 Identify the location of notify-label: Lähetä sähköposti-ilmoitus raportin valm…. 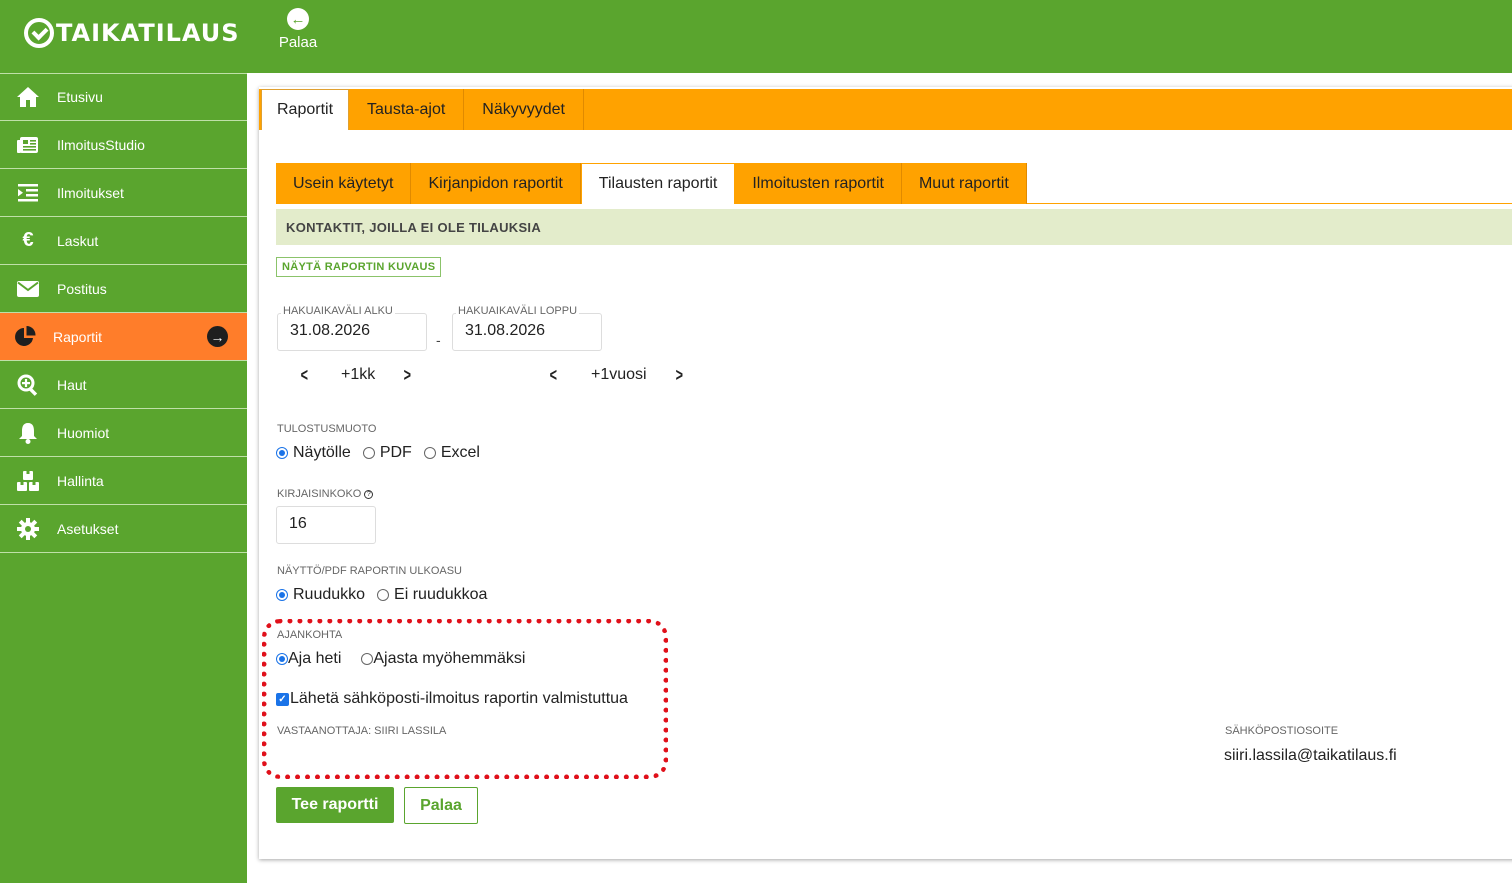
(459, 698).